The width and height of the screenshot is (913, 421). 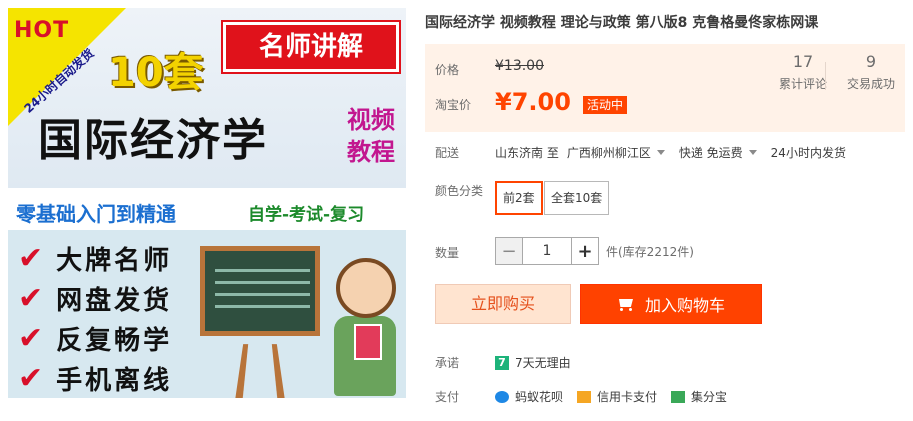 I want to click on jifenbao-icon, so click(x=678, y=396).